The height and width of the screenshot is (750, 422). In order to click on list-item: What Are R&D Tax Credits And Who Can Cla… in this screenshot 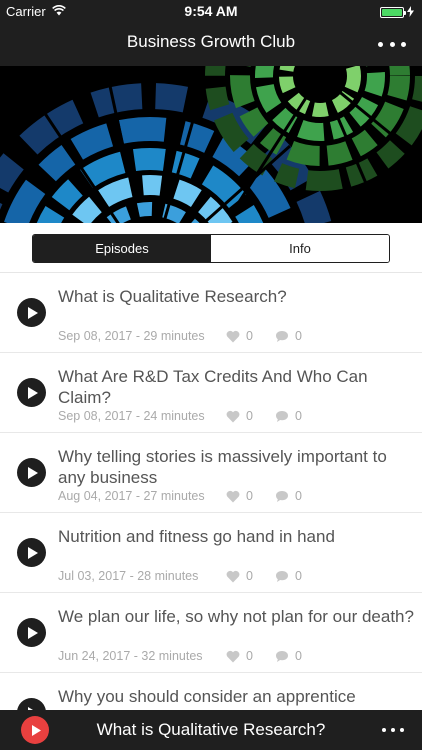, I will do `click(211, 393)`.